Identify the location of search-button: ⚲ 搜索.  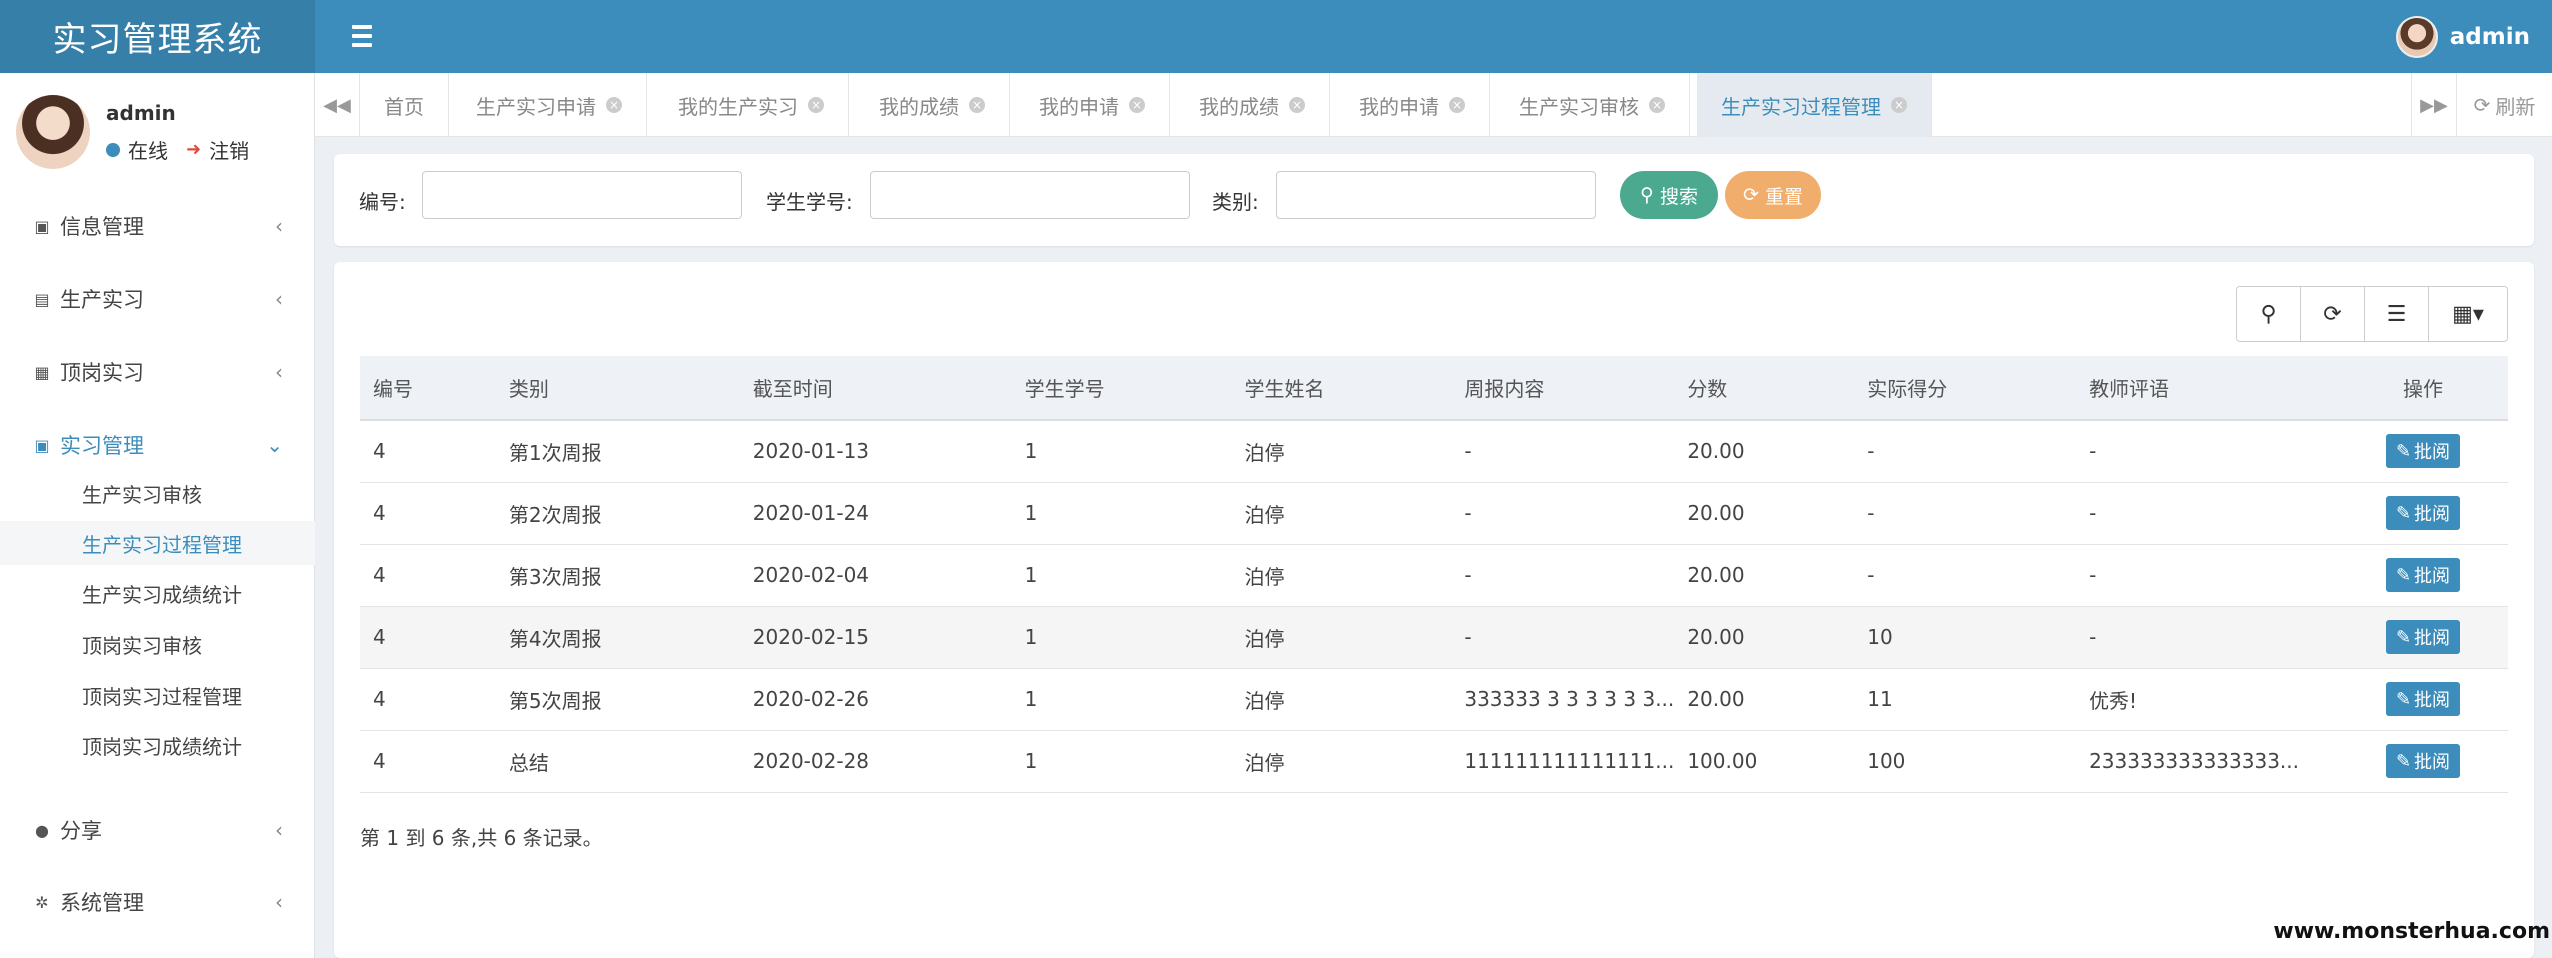
(1669, 195).